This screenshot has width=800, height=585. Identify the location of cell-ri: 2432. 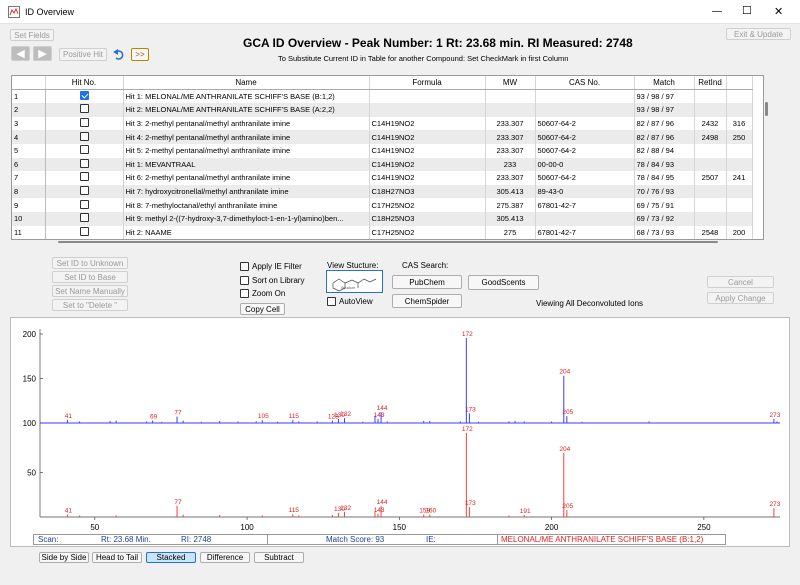
(710, 123).